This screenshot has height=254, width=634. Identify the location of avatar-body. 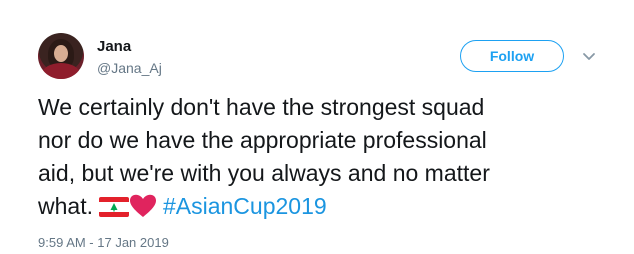
(61, 71).